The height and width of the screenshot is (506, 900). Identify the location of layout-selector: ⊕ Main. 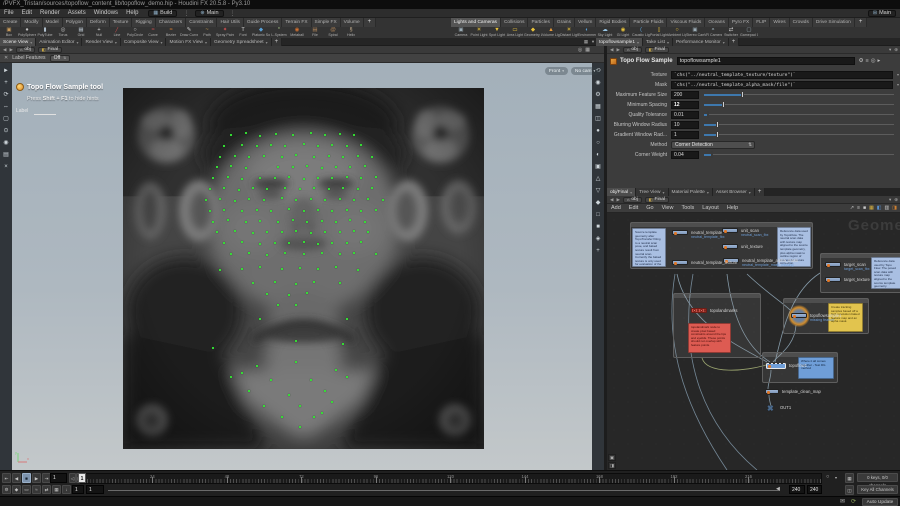
(209, 13).